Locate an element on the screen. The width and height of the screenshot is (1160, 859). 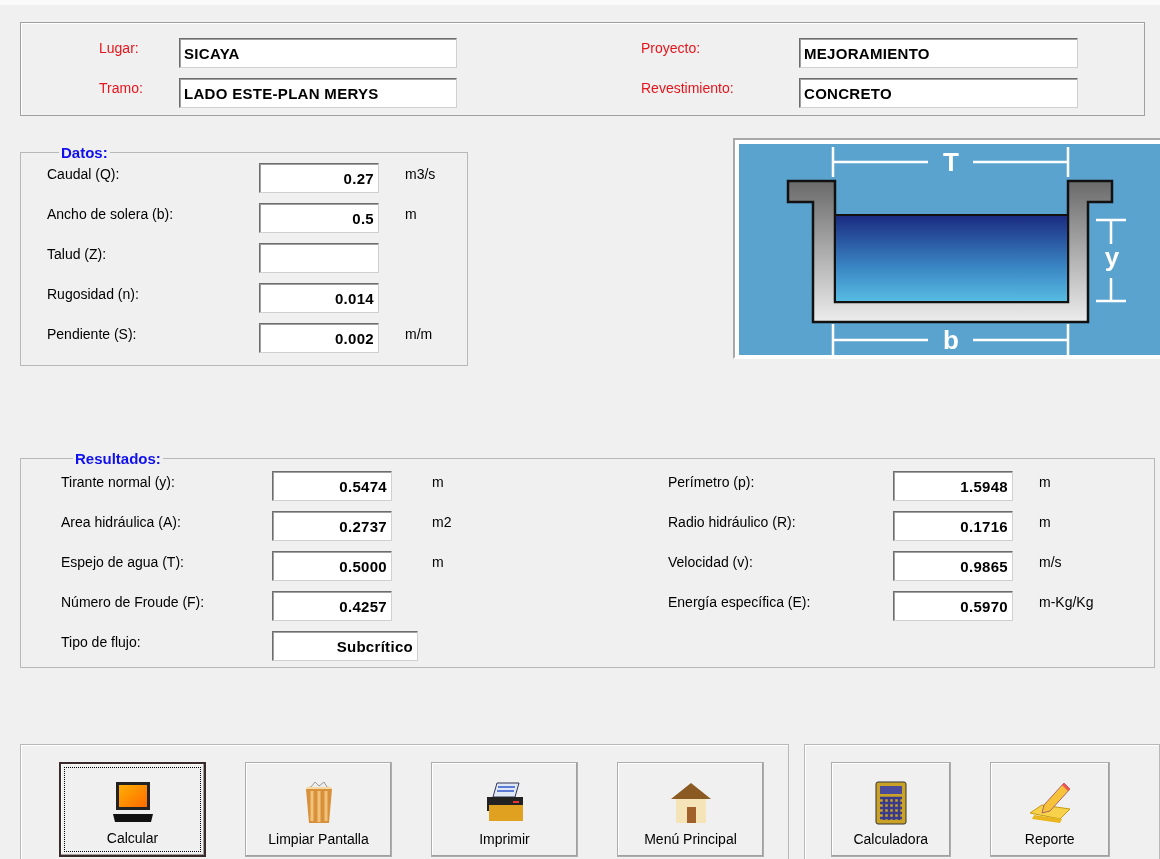
unit-label: m3/s is located at coordinates (421, 173).